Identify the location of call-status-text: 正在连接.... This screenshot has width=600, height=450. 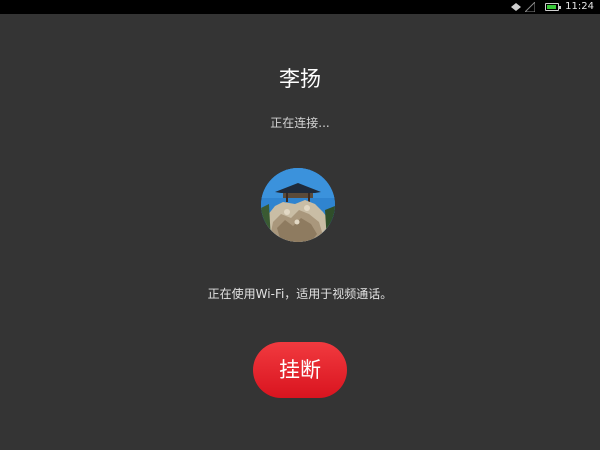
(300, 123).